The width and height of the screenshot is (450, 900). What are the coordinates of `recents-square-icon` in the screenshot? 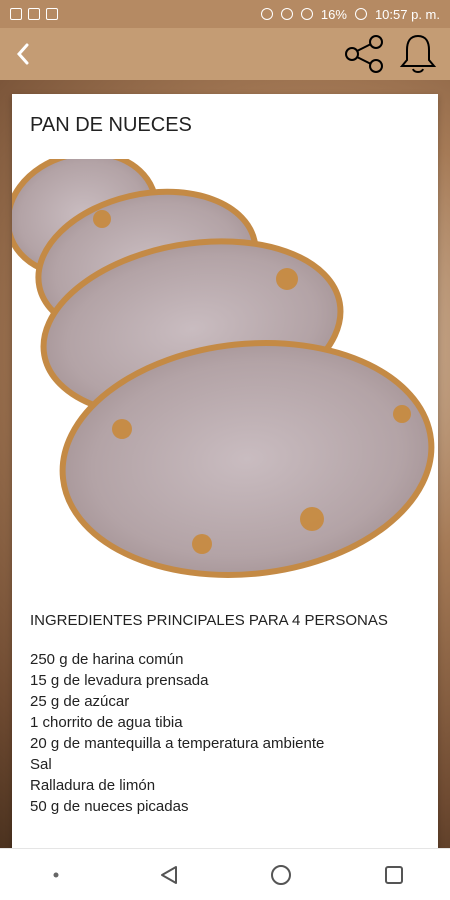 It's located at (393, 874).